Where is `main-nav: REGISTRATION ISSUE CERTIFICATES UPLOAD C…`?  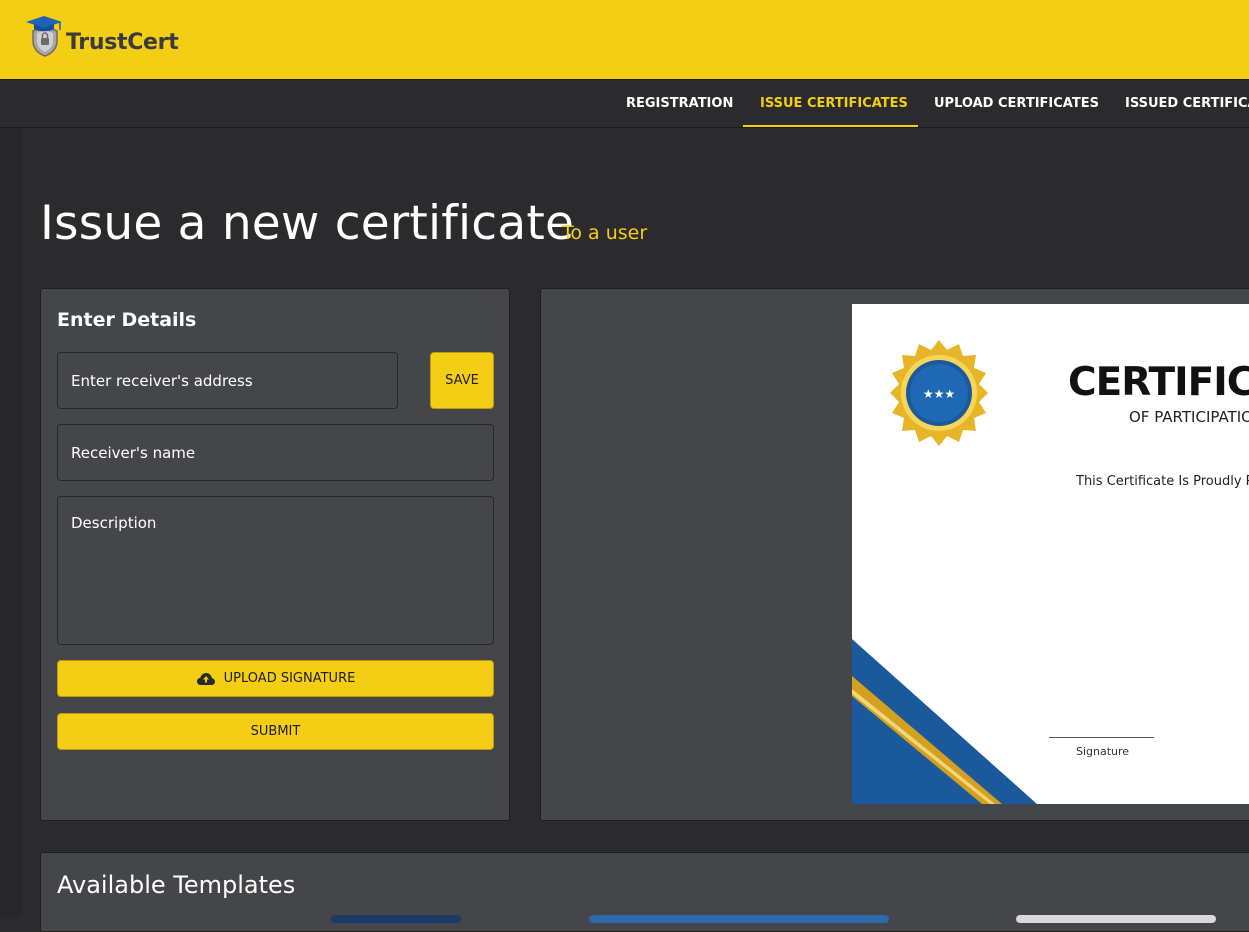
main-nav: REGISTRATION ISSUE CERTIFICATES UPLOAD C… is located at coordinates (624, 103).